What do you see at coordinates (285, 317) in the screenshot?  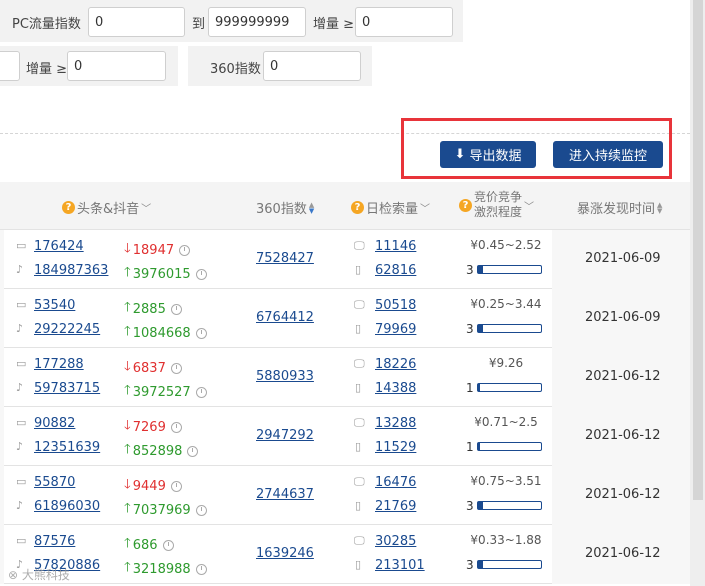 I see `s360-value: 6764412` at bounding box center [285, 317].